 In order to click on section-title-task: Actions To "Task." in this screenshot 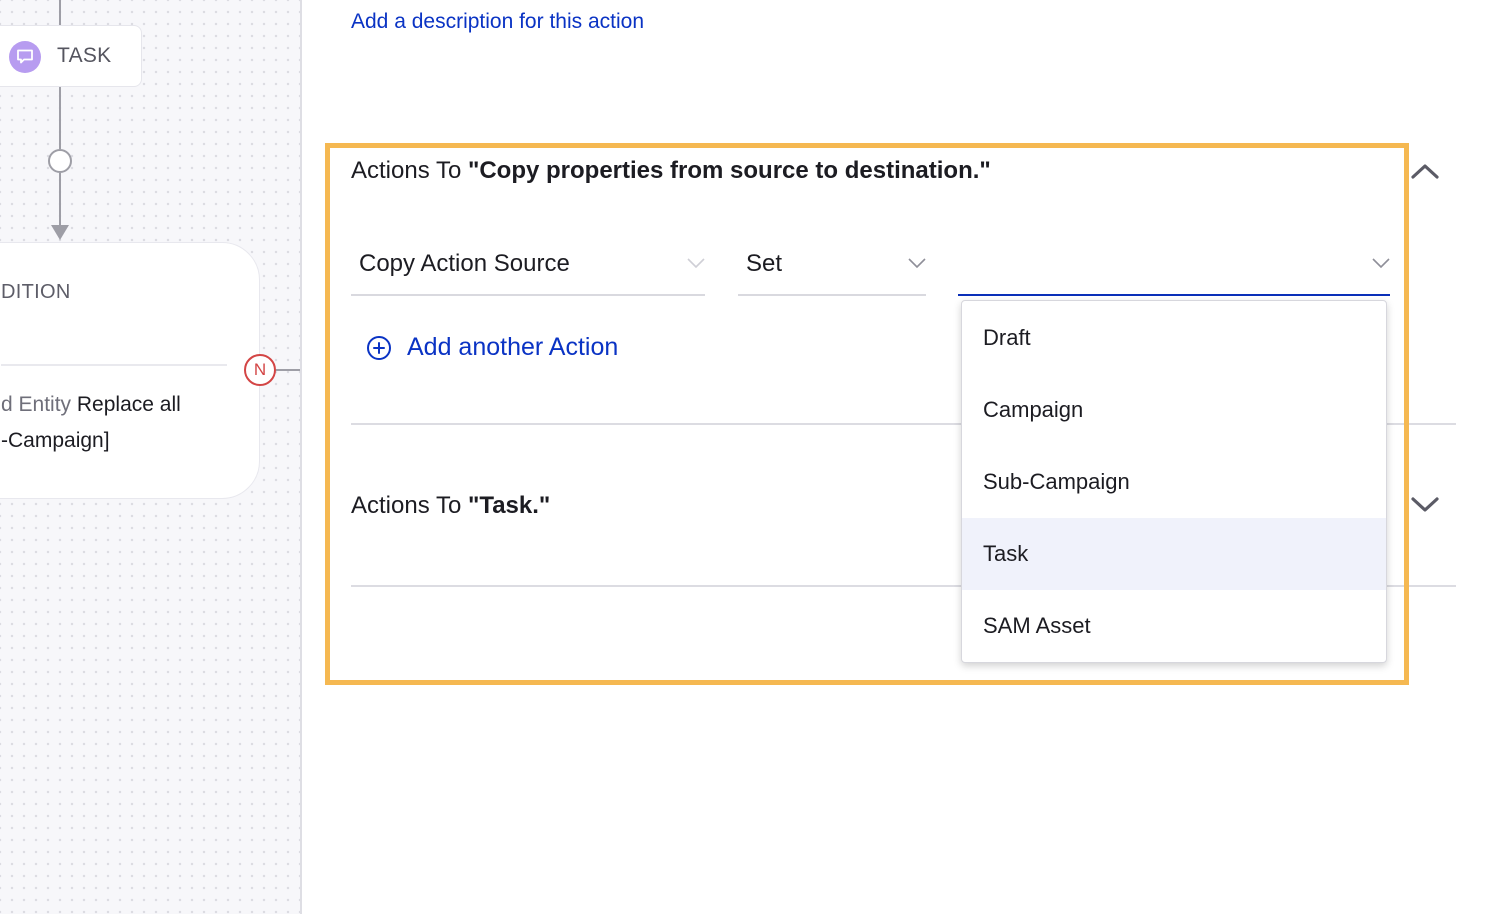, I will do `click(450, 506)`.